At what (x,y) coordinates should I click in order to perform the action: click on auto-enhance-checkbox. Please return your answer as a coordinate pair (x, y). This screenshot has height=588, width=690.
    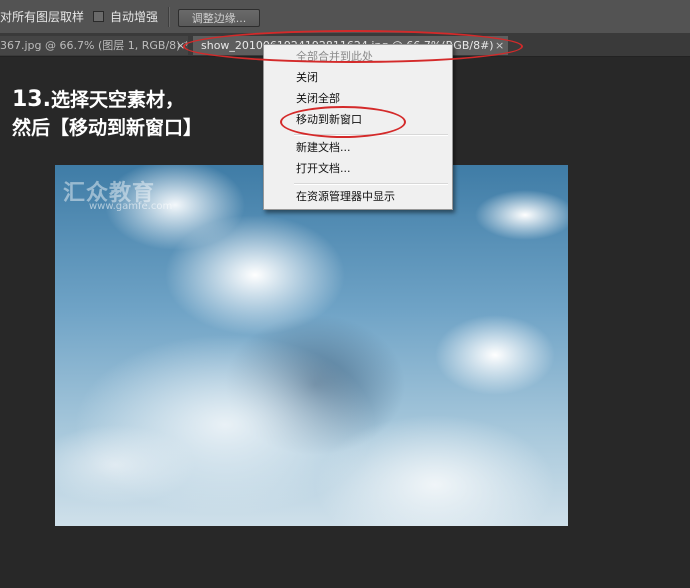
    Looking at the image, I should click on (98, 16).